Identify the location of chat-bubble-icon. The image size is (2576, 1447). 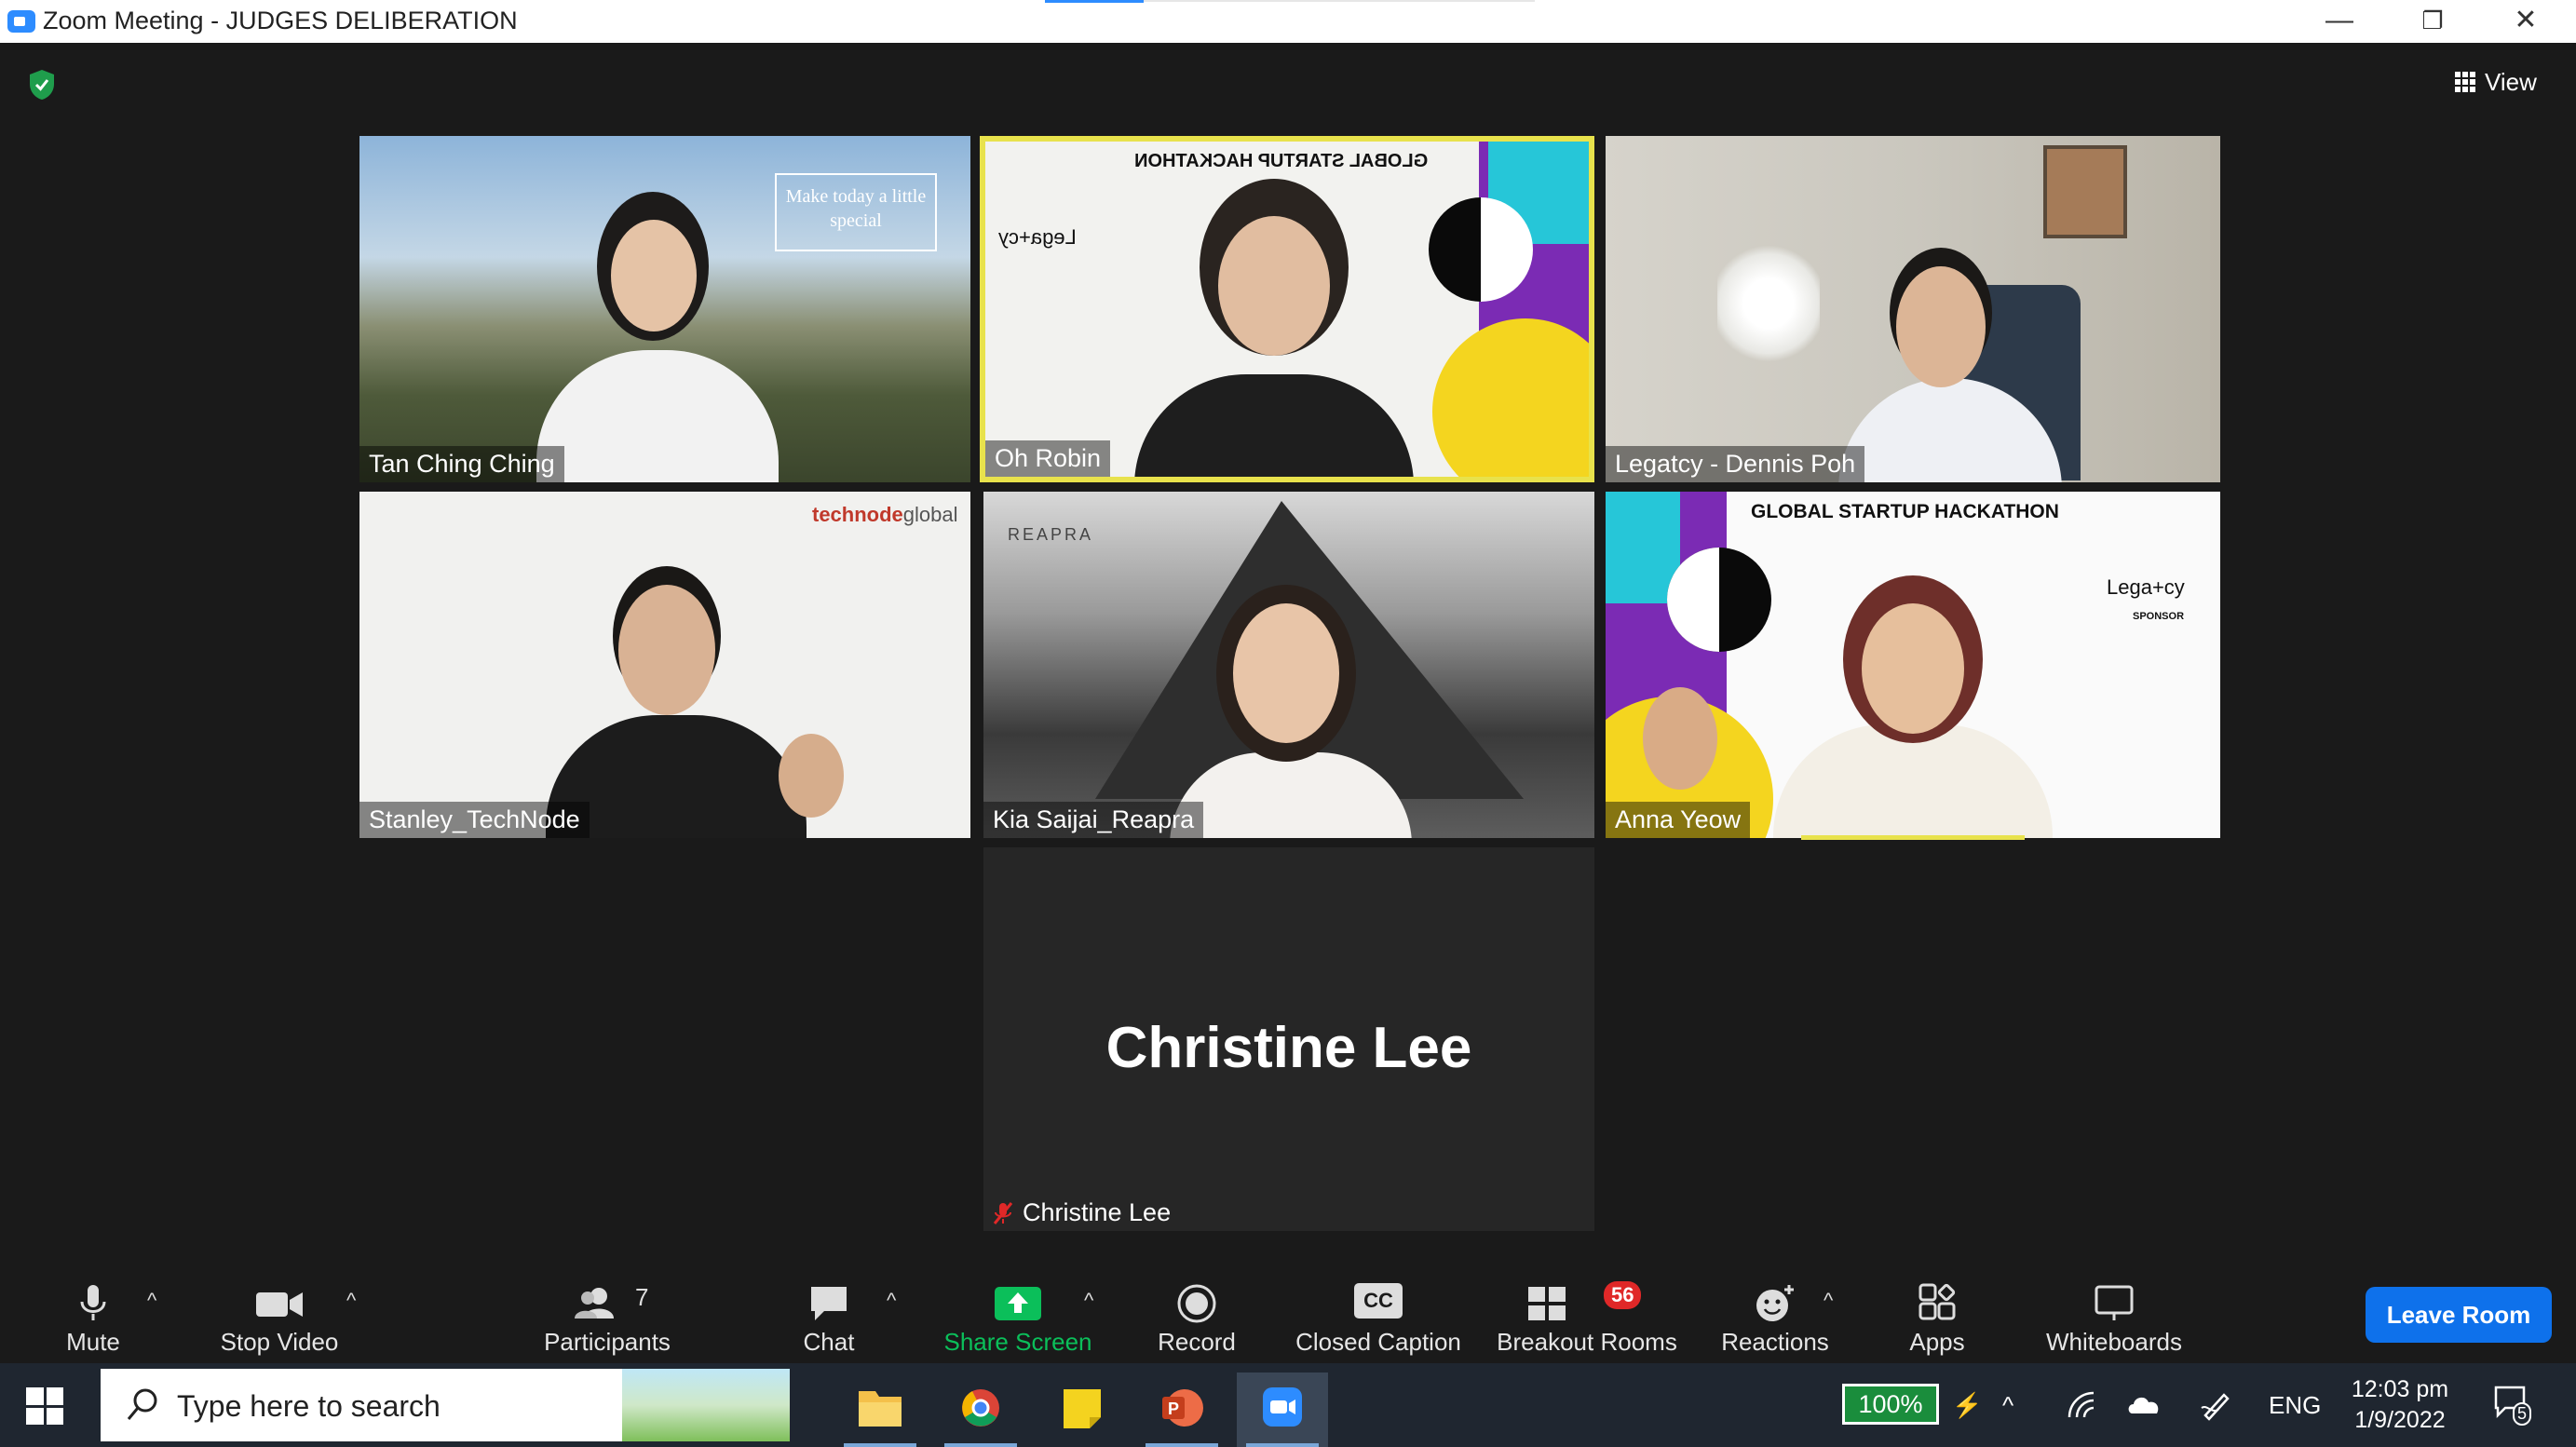
(829, 1303).